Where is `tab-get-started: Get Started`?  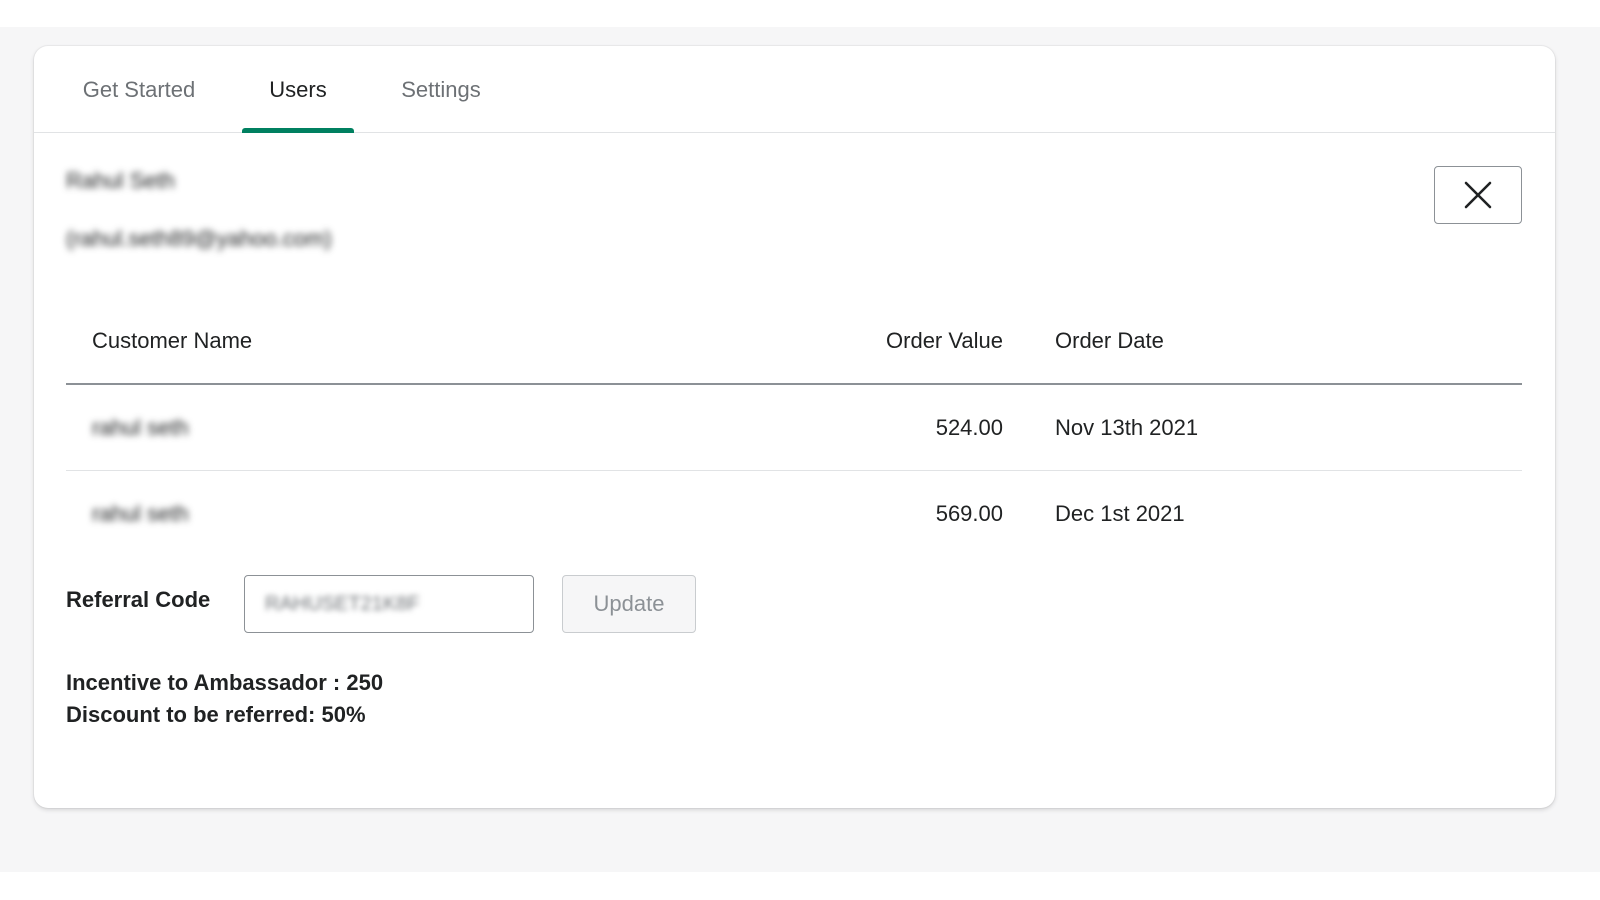
tab-get-started: Get Started is located at coordinates (139, 89).